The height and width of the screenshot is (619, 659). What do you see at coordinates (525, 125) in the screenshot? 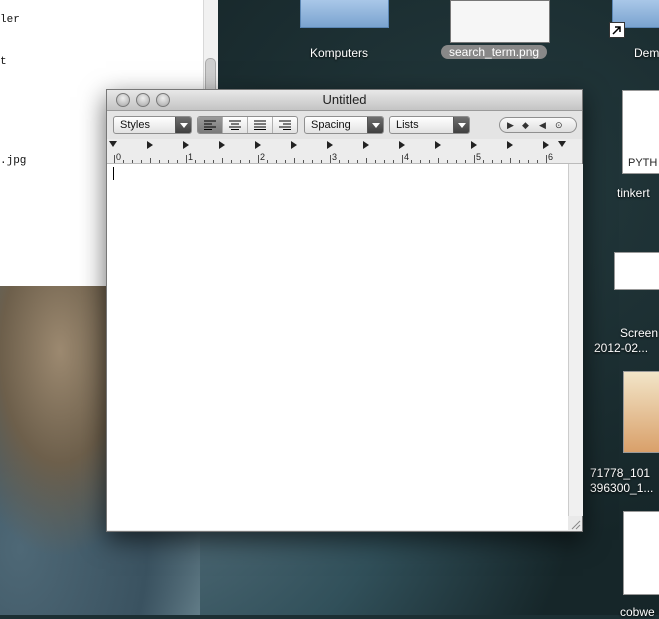
I see `decimal-tab-icon: ◆` at bounding box center [525, 125].